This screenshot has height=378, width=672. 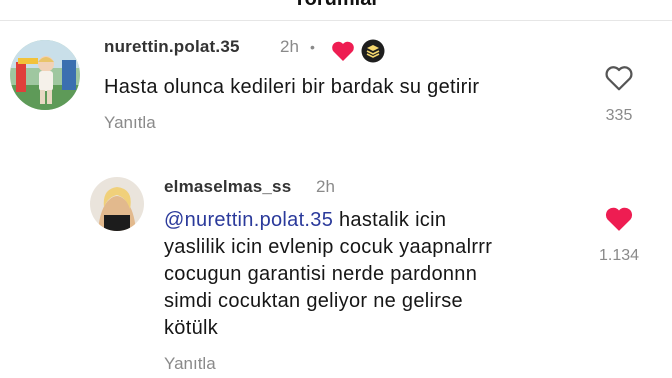 I want to click on mention-link: @nurettin.polat.35, so click(x=248, y=220).